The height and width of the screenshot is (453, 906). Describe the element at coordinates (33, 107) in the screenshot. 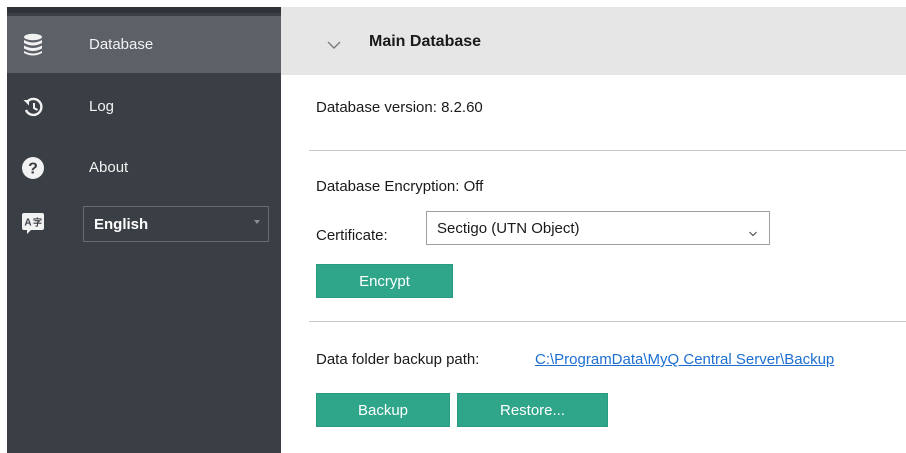

I see `history-icon` at that location.